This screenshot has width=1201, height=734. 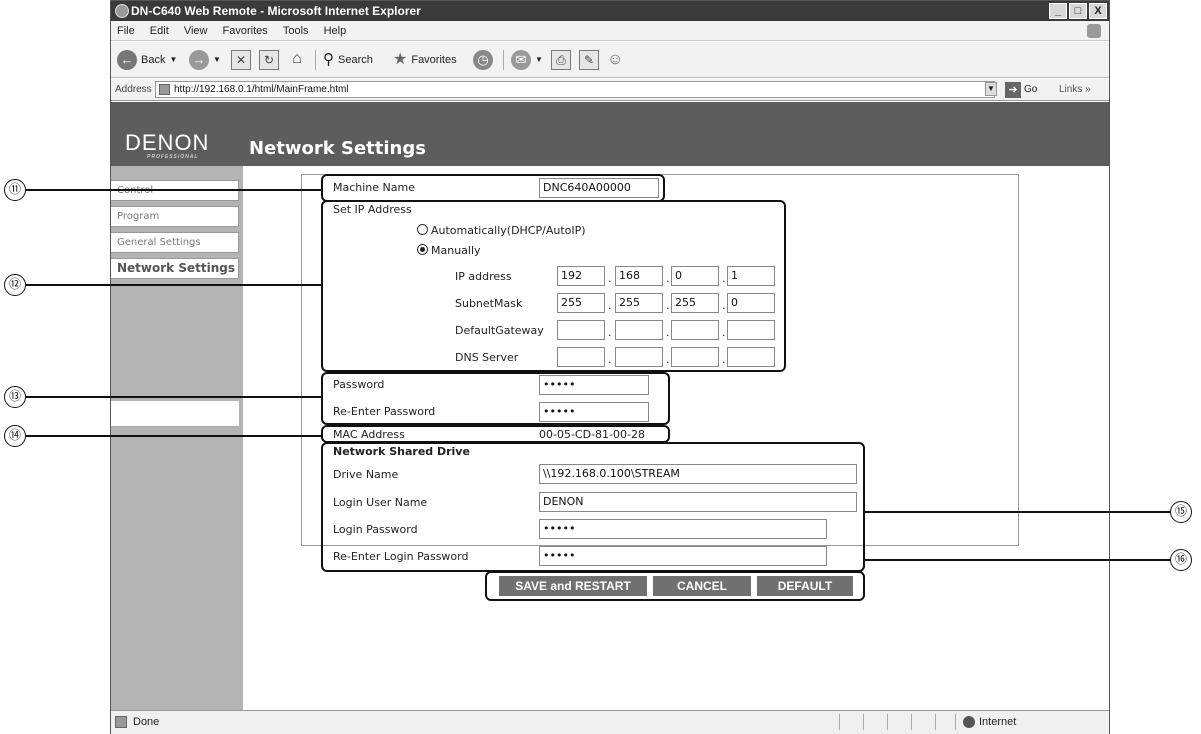 I want to click on menu-file: File, so click(x=126, y=31).